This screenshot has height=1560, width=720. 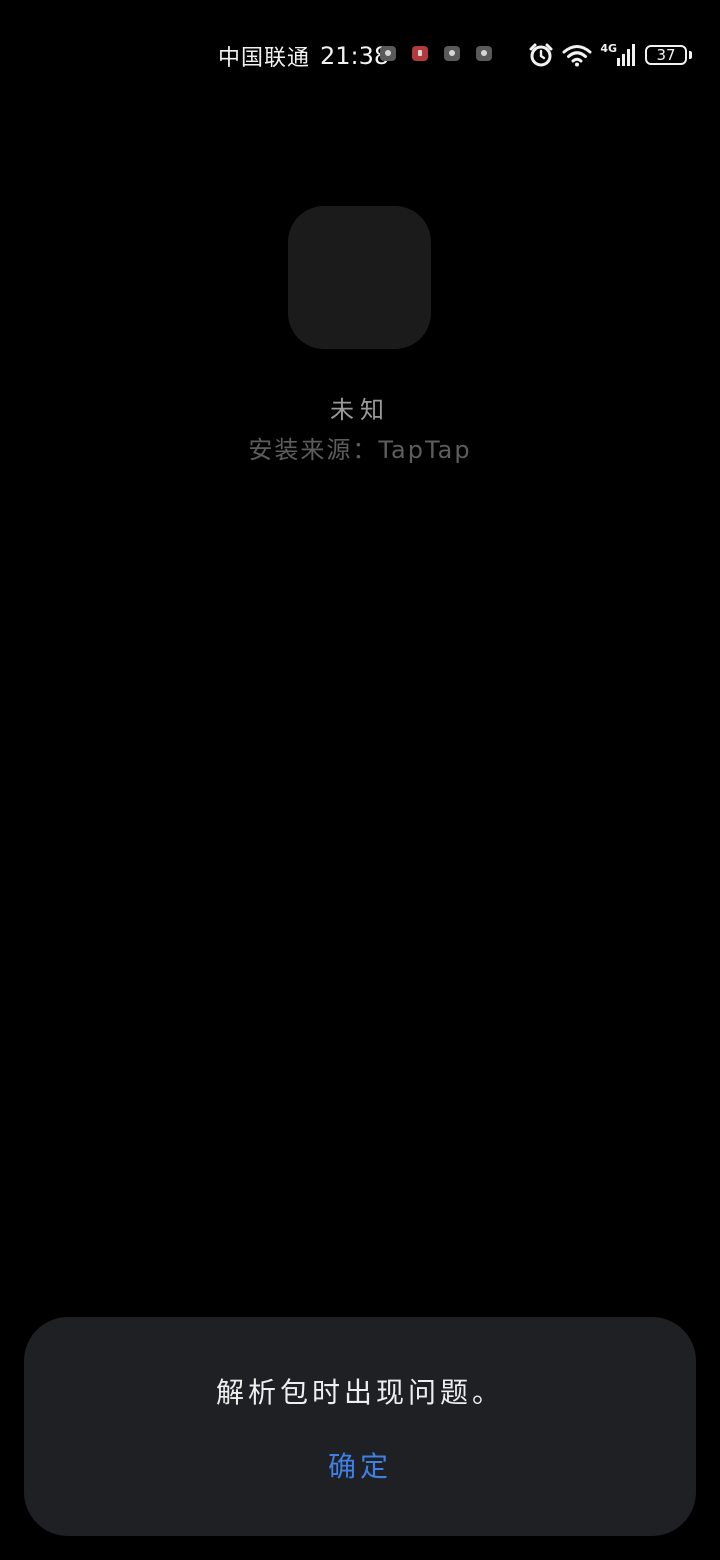 I want to click on dialog-message: 解析包时出现问题。, so click(x=359, y=1392).